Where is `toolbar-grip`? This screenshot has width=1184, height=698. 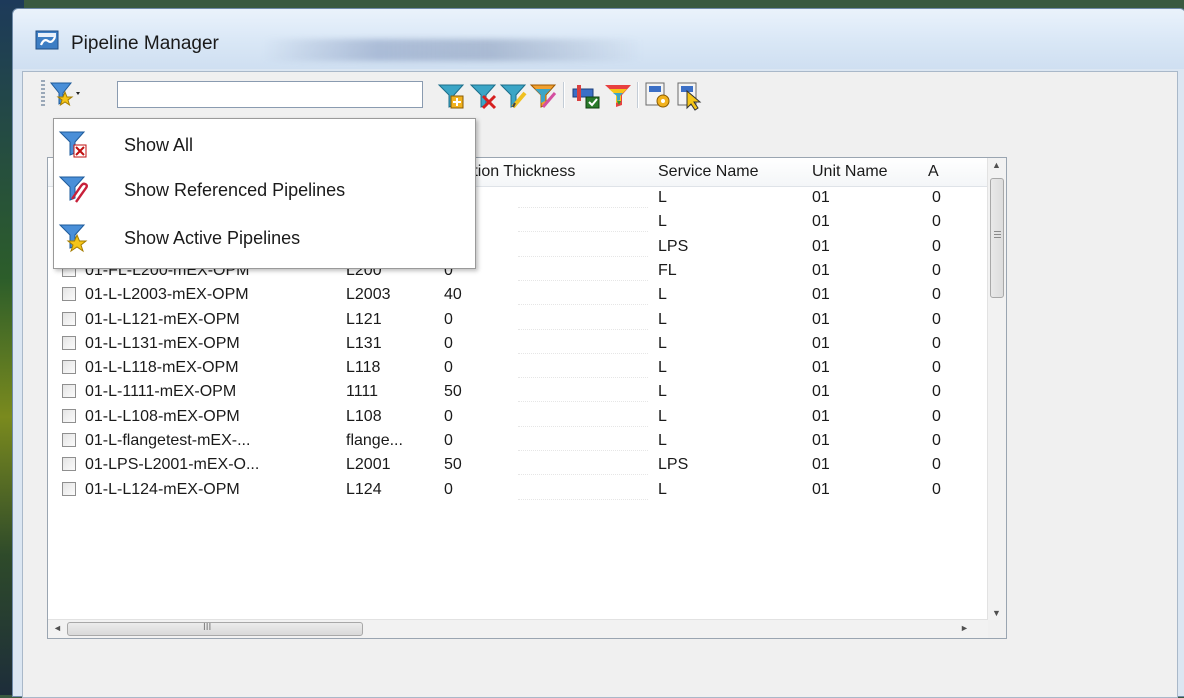 toolbar-grip is located at coordinates (43, 94).